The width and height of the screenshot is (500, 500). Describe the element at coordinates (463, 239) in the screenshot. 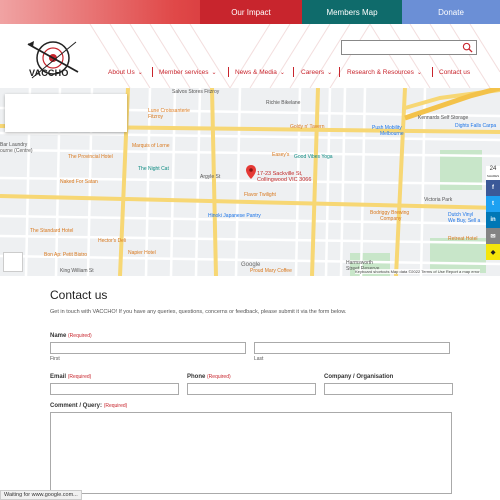

I see `map-label: Retreat Hotel` at that location.